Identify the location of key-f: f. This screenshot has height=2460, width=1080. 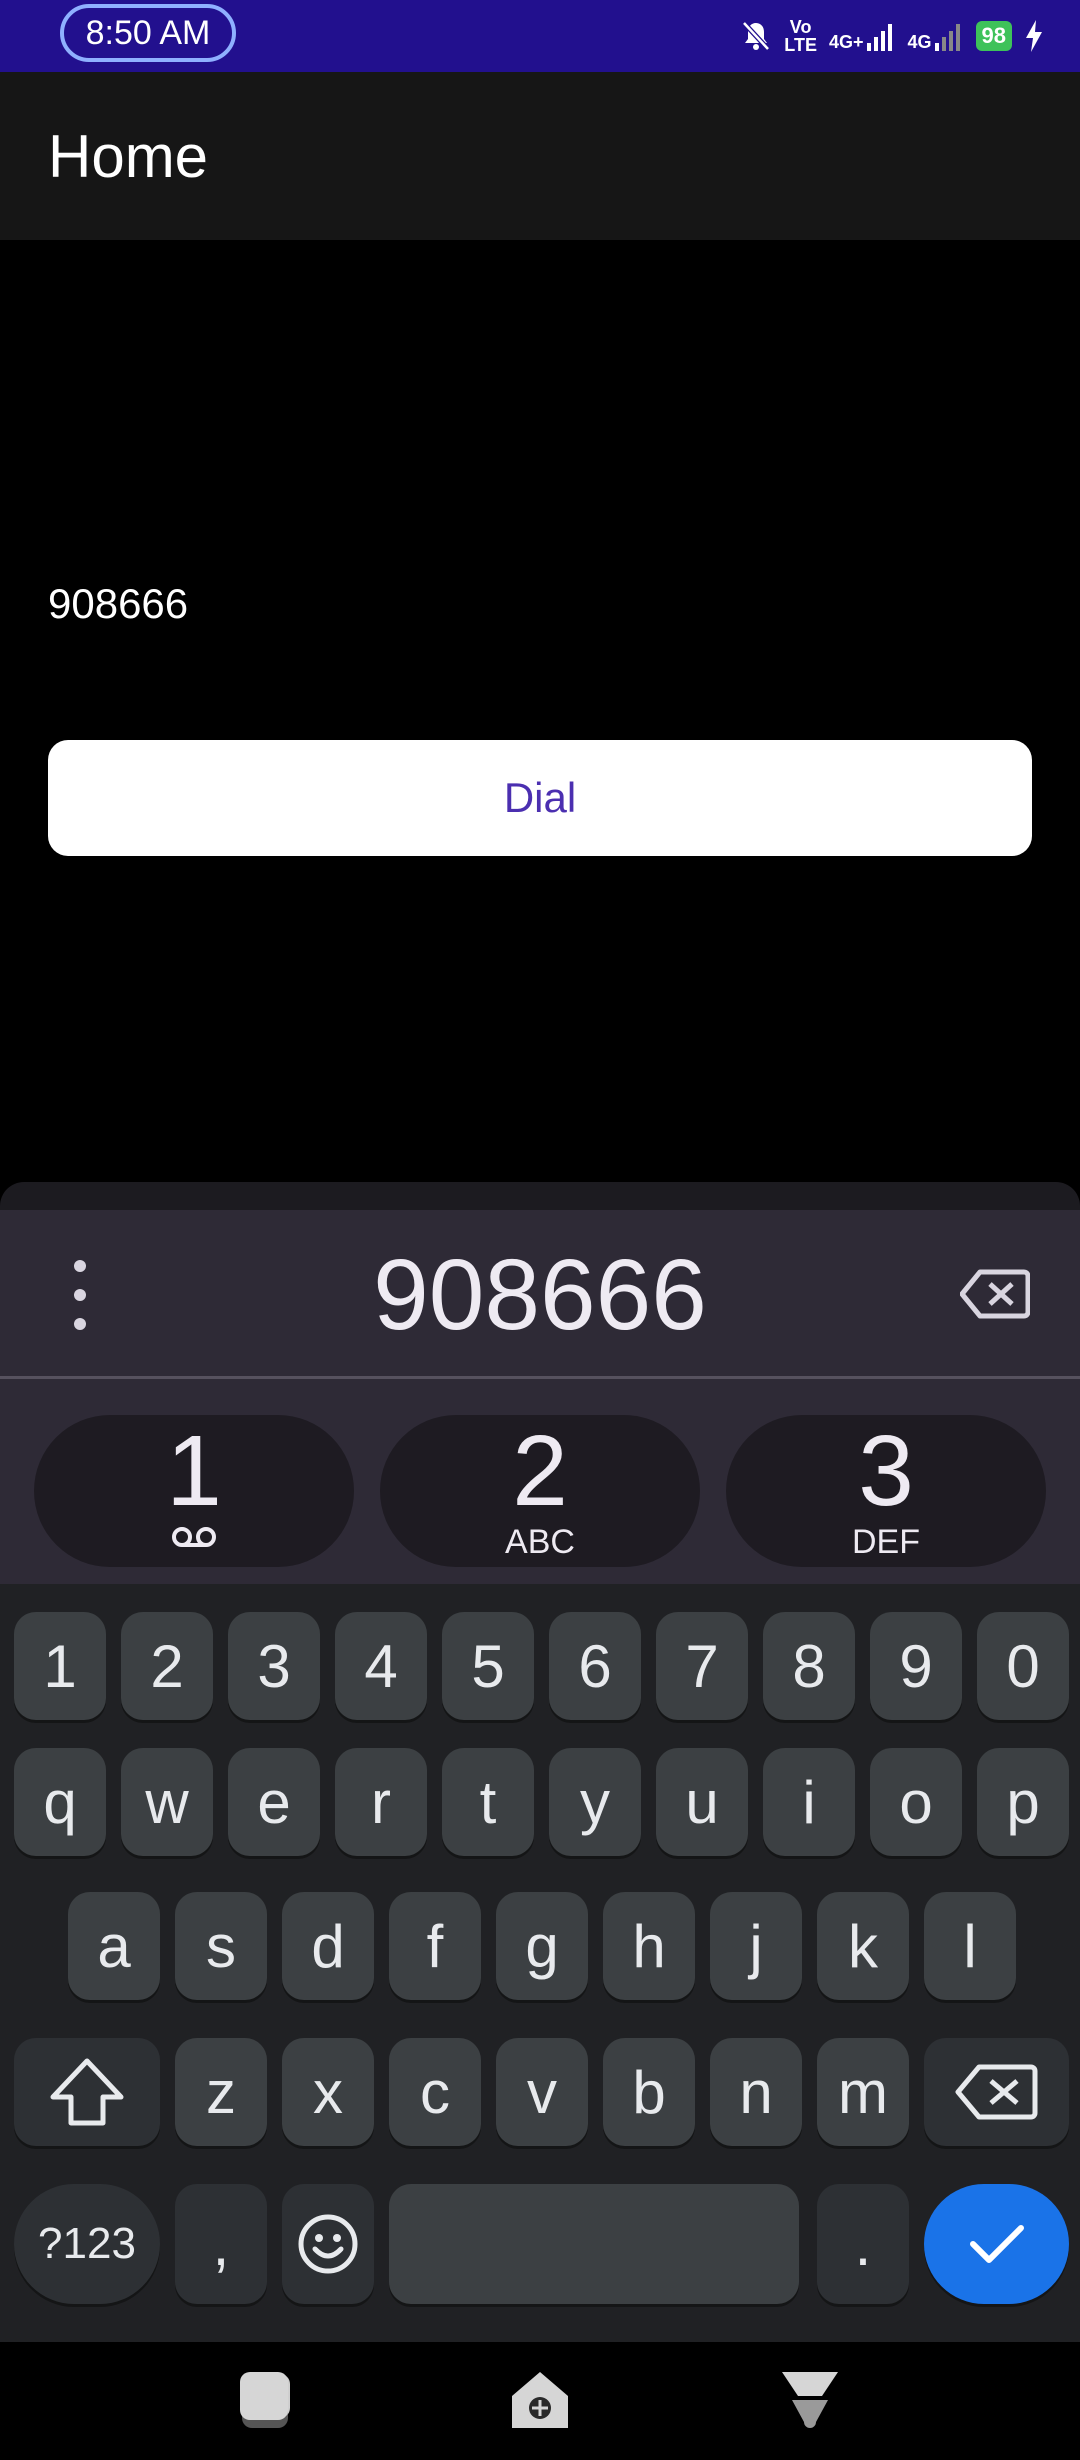
(435, 1946).